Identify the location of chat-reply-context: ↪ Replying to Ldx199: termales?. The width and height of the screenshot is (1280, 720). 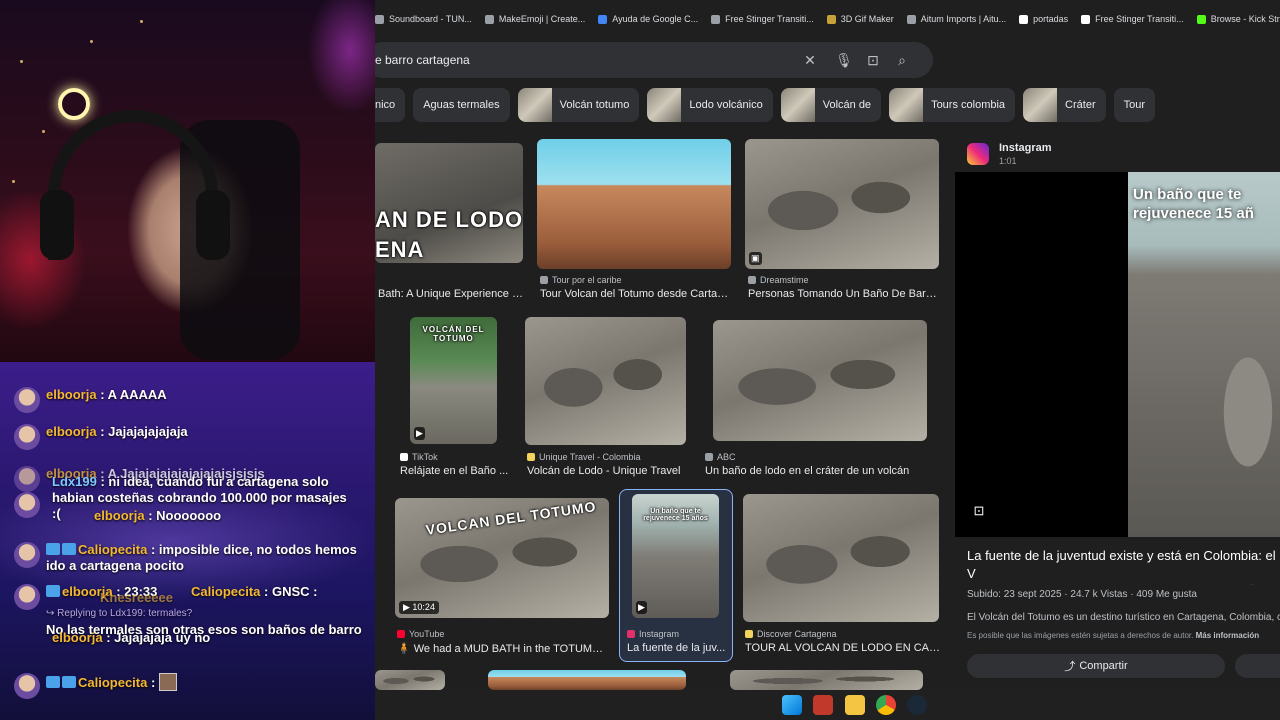
(119, 613).